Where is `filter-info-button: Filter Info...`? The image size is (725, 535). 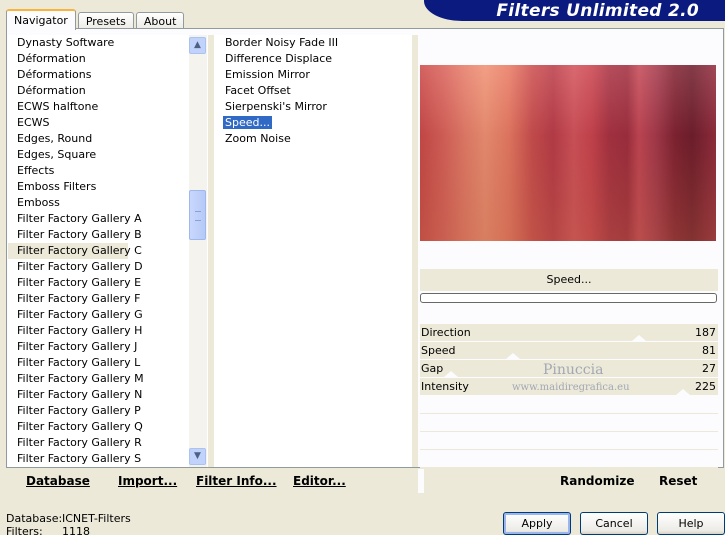 filter-info-button: Filter Info... is located at coordinates (236, 481).